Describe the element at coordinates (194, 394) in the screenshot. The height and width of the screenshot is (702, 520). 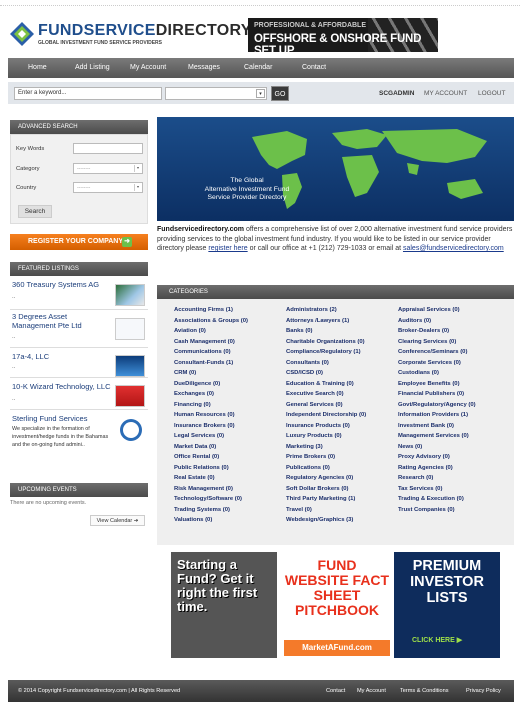
I see `category-link: Exchanges (0)` at that location.